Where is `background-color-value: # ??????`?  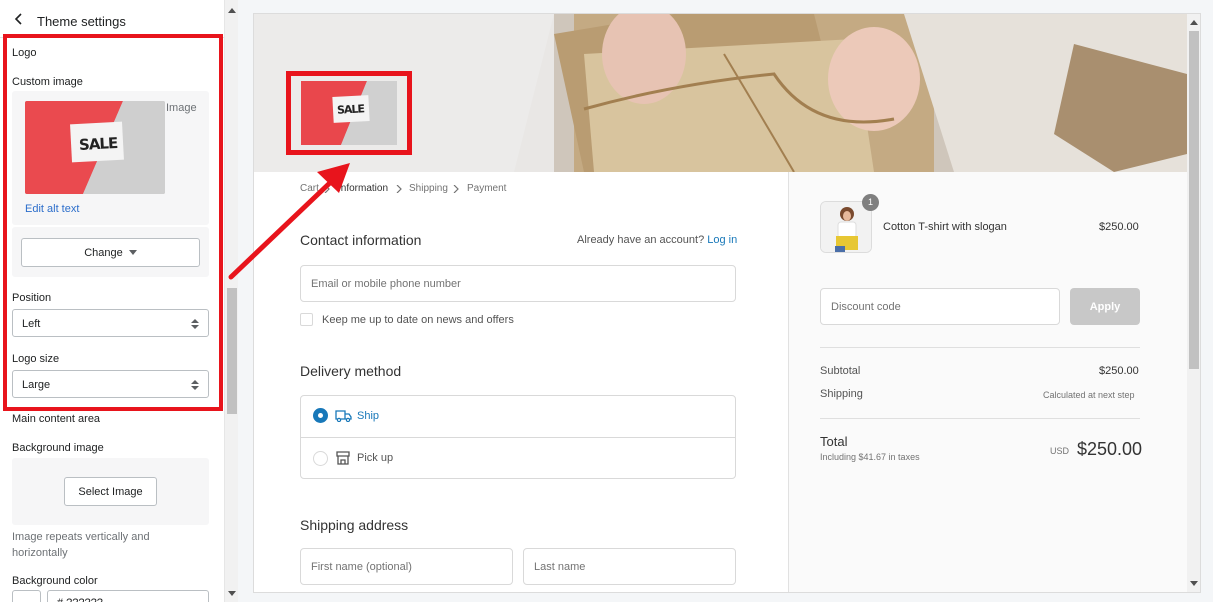
background-color-value: # ?????? is located at coordinates (80, 599).